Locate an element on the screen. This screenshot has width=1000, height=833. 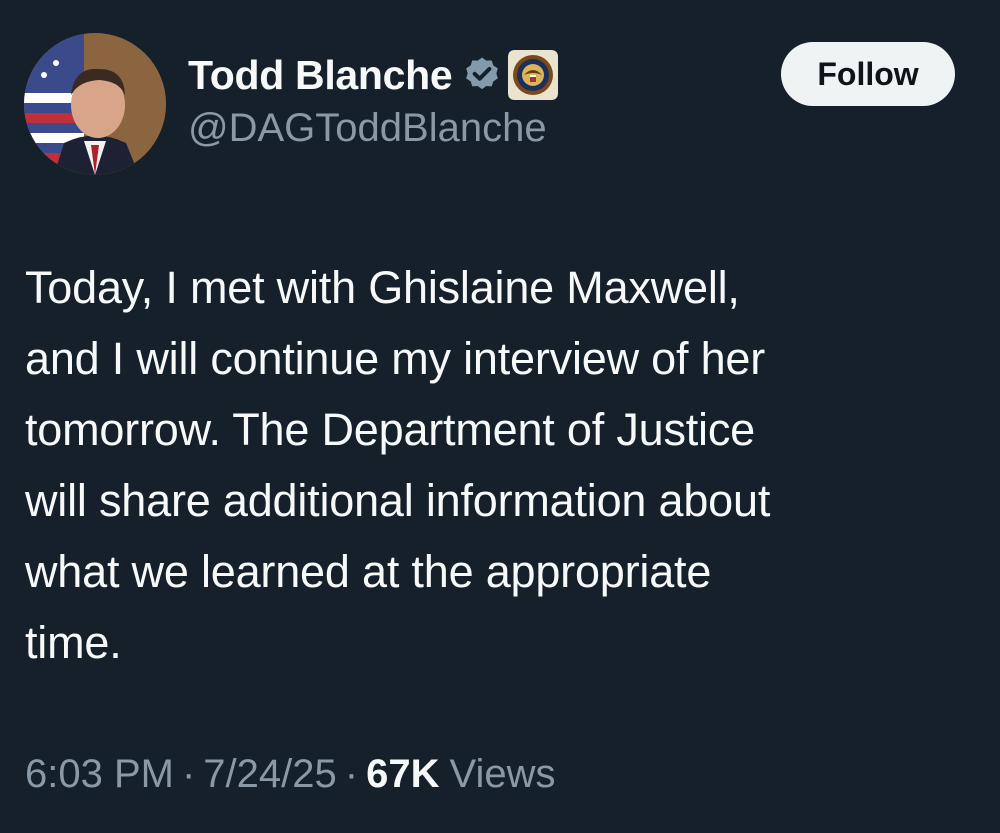
author-info: Todd Blanche @DAGToddBlanche is located at coordinates (373, 99).